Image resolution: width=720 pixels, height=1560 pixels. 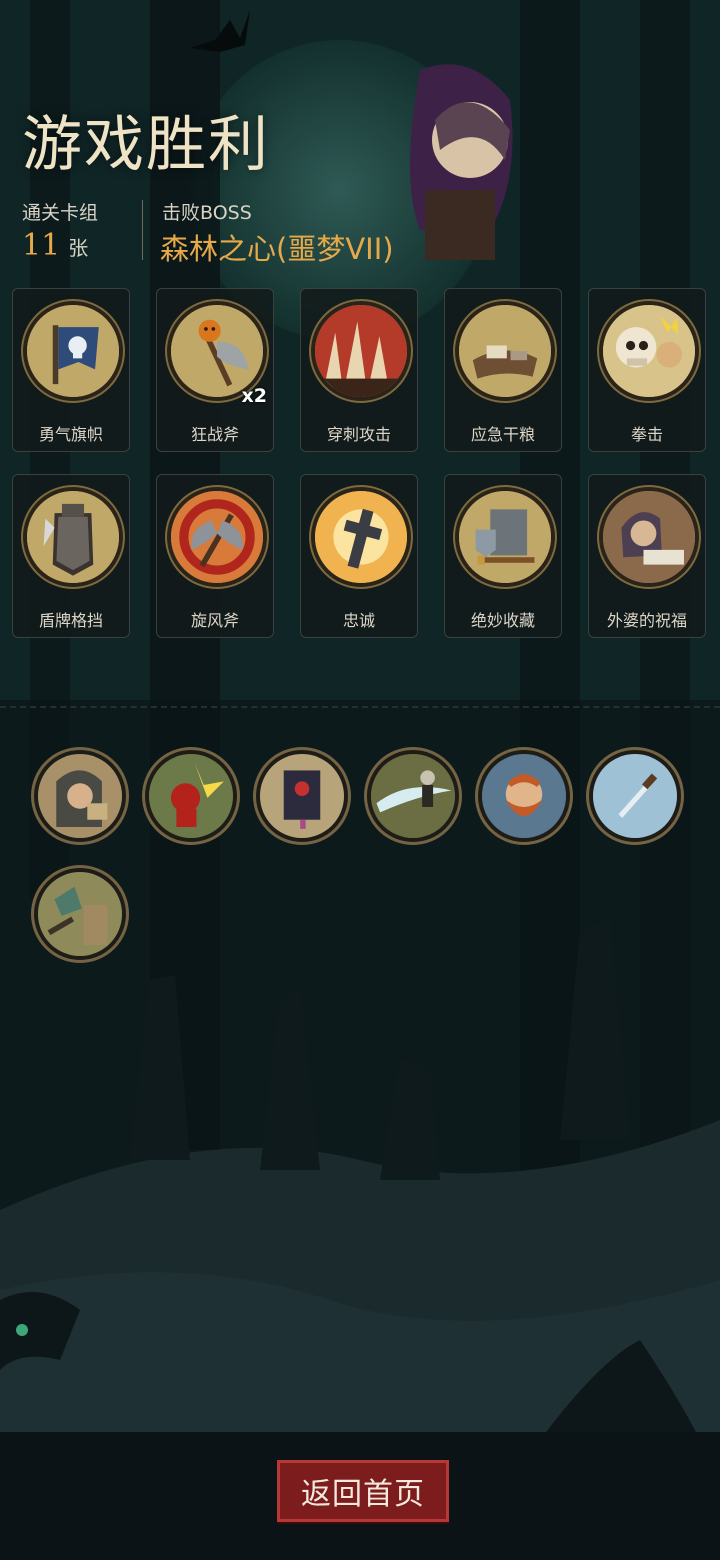 I want to click on card-name: 外婆的祝福, so click(x=646, y=620).